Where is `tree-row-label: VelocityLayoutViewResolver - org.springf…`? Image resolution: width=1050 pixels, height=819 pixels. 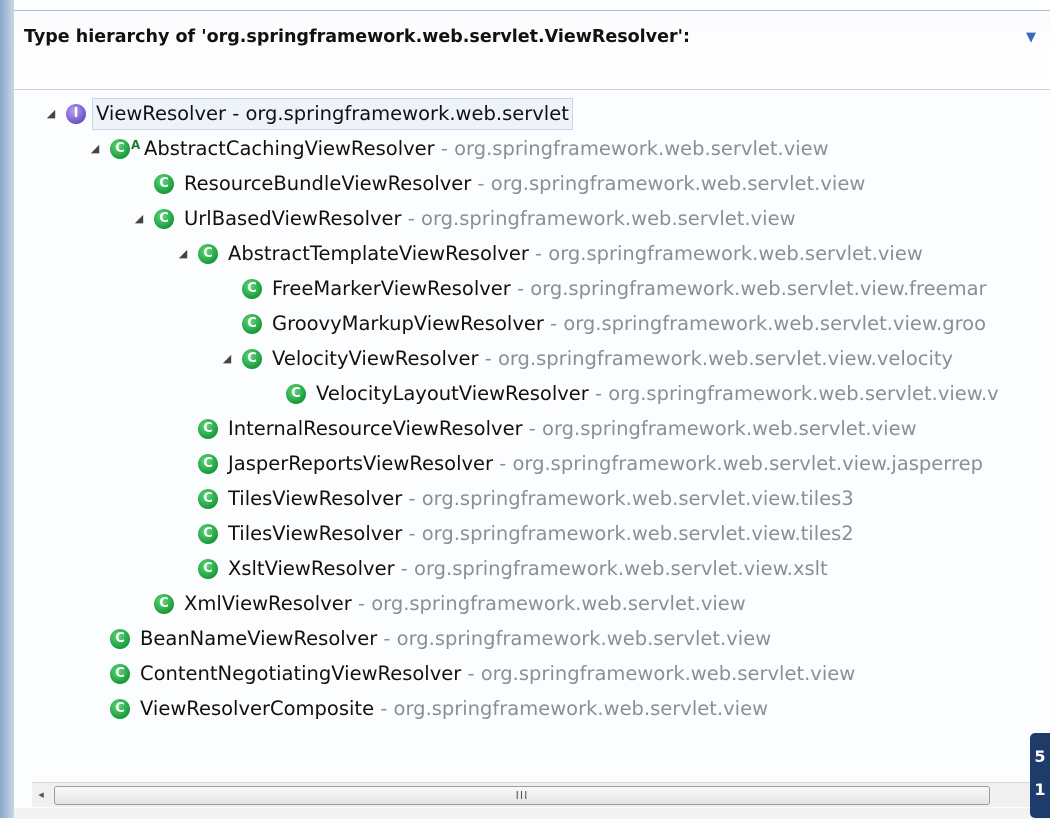 tree-row-label: VelocityLayoutViewResolver - org.springf… is located at coordinates (657, 394).